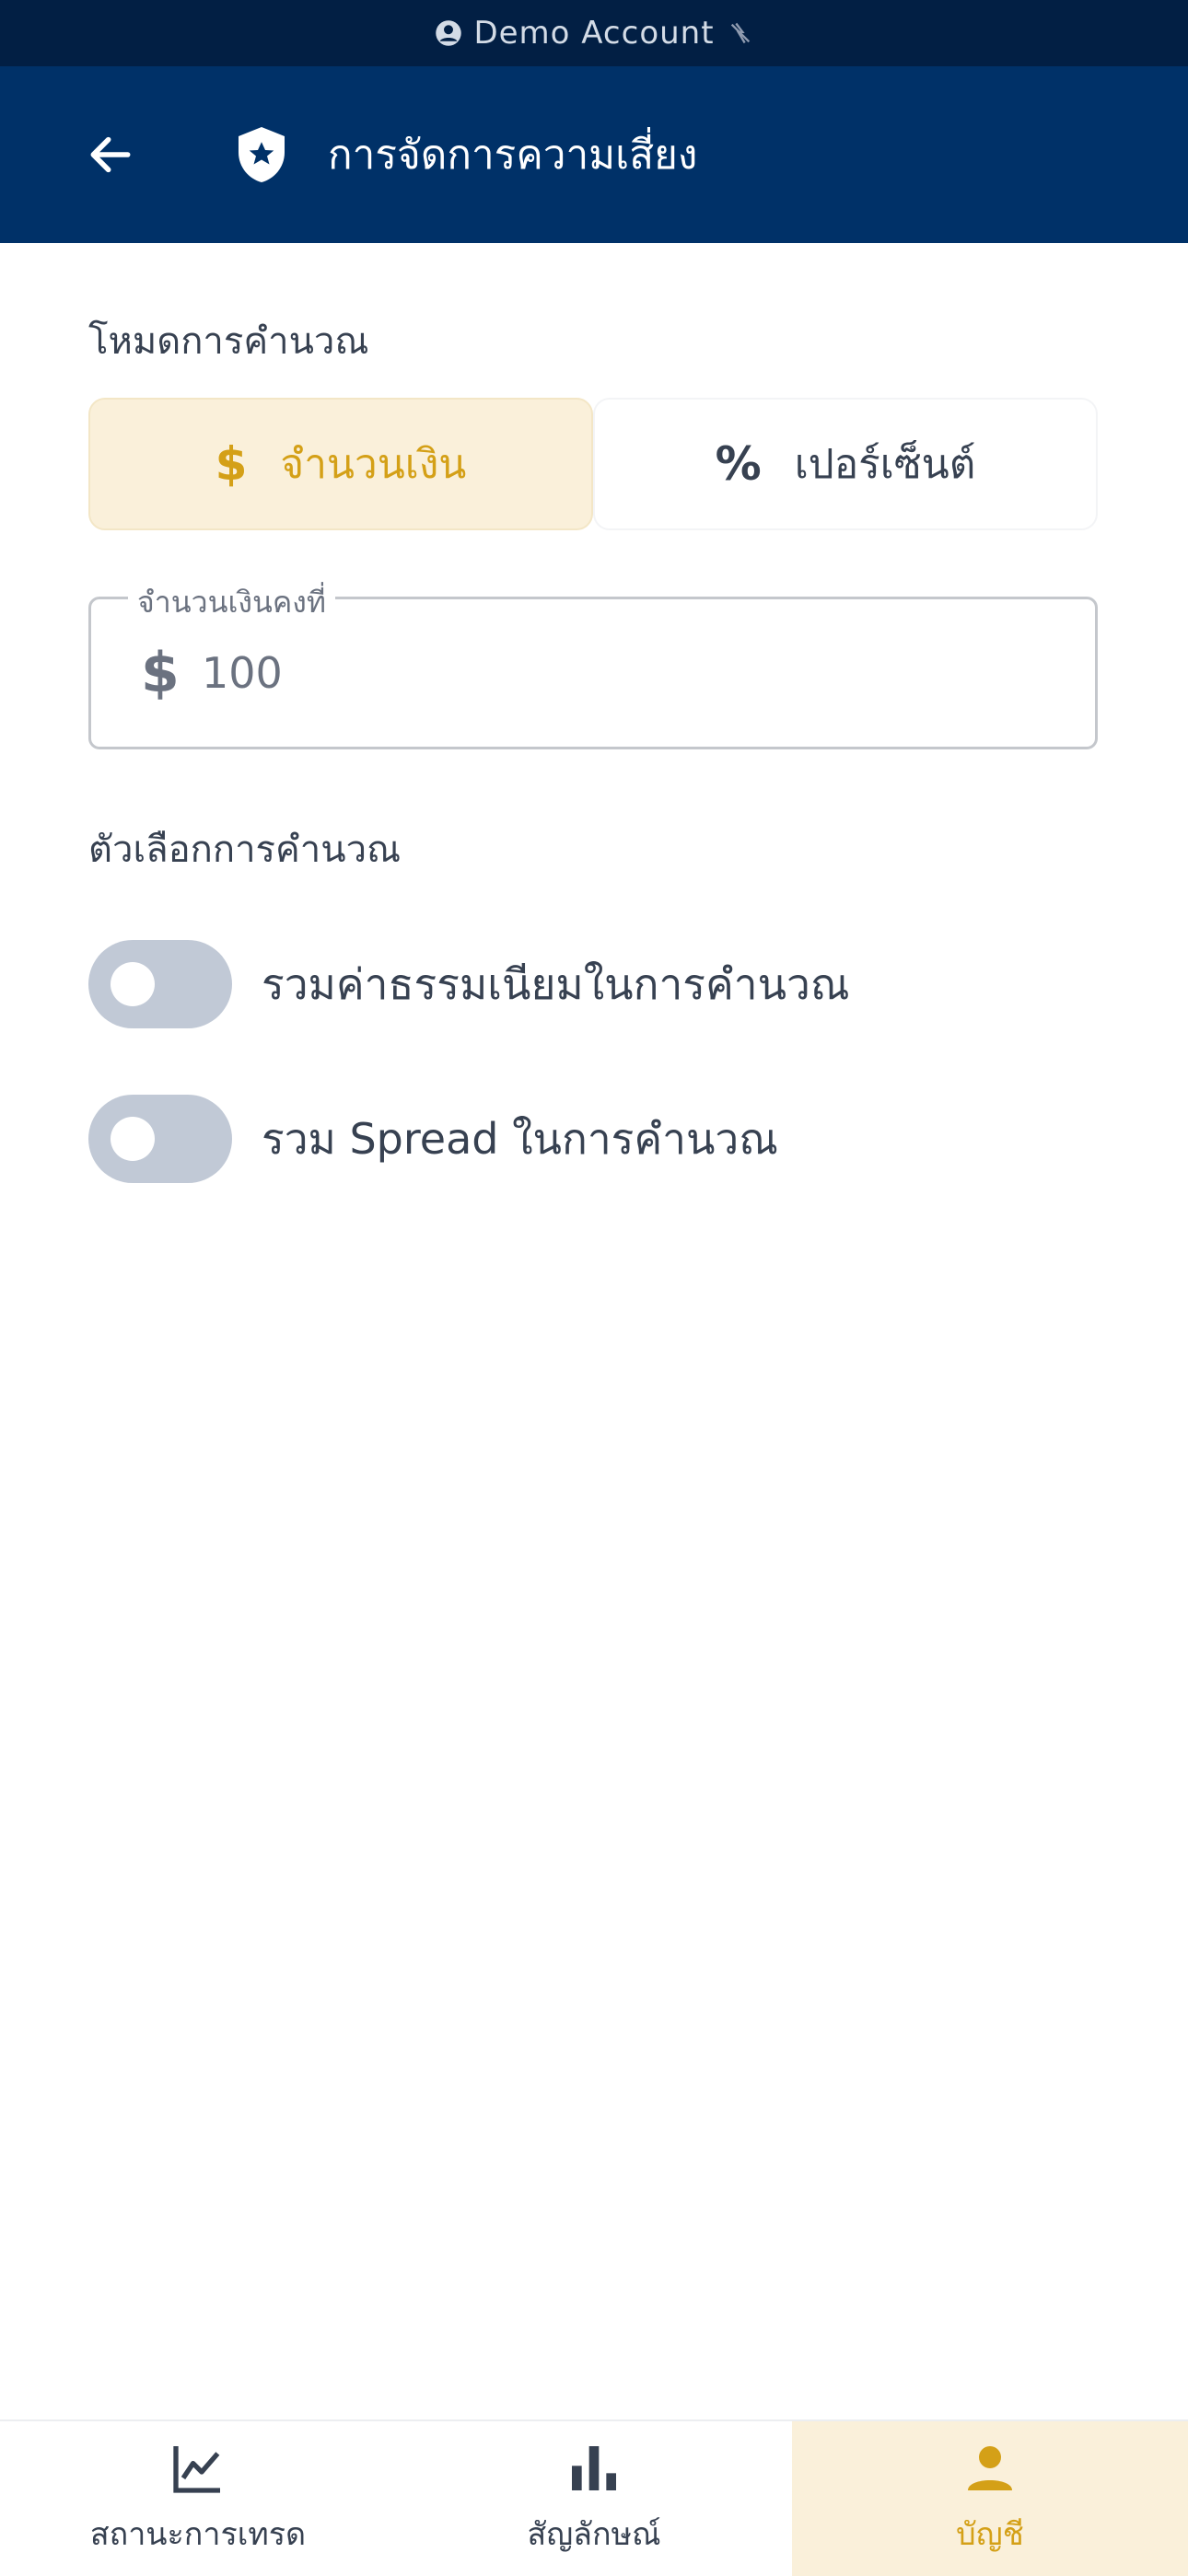 The height and width of the screenshot is (2576, 1188). What do you see at coordinates (198, 2534) in the screenshot?
I see `nav-trade-status-label: สถานะการเทรด` at bounding box center [198, 2534].